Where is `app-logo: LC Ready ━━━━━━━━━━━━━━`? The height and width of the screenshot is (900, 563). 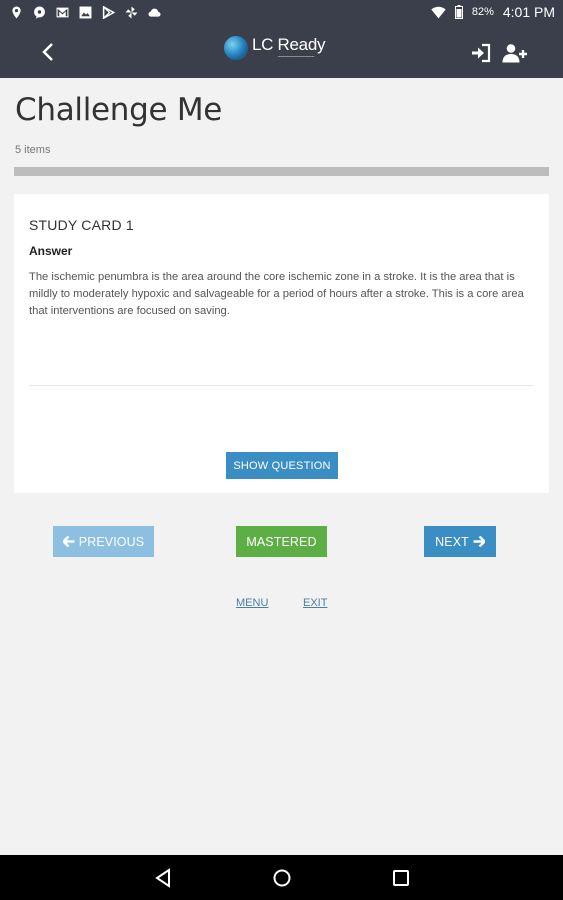 app-logo: LC Ready ━━━━━━━━━━━━━━ is located at coordinates (275, 47).